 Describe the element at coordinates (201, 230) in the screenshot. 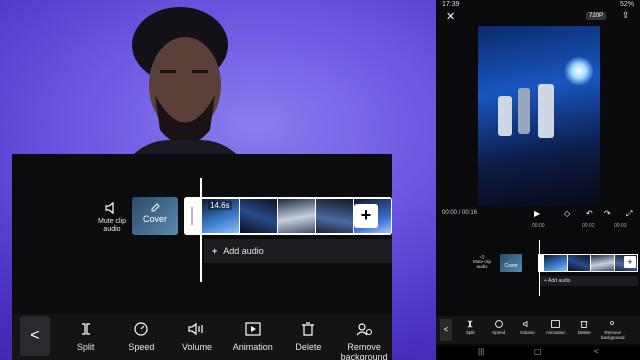

I see `playhead` at that location.